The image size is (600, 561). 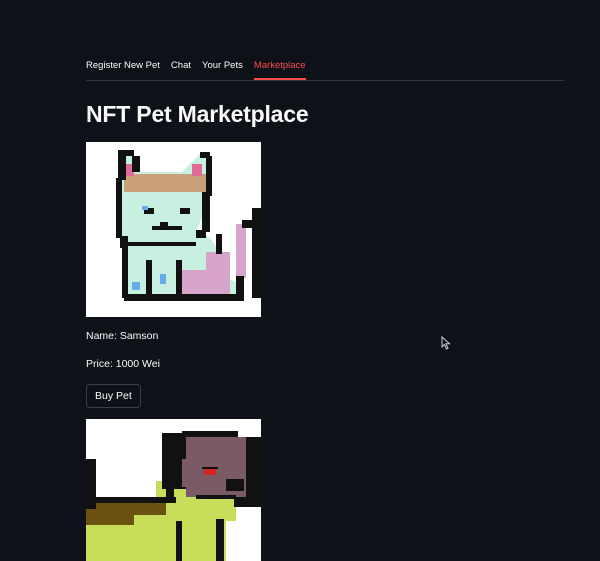 What do you see at coordinates (222, 67) in the screenshot?
I see `tab-your-pets: Your Pets` at bounding box center [222, 67].